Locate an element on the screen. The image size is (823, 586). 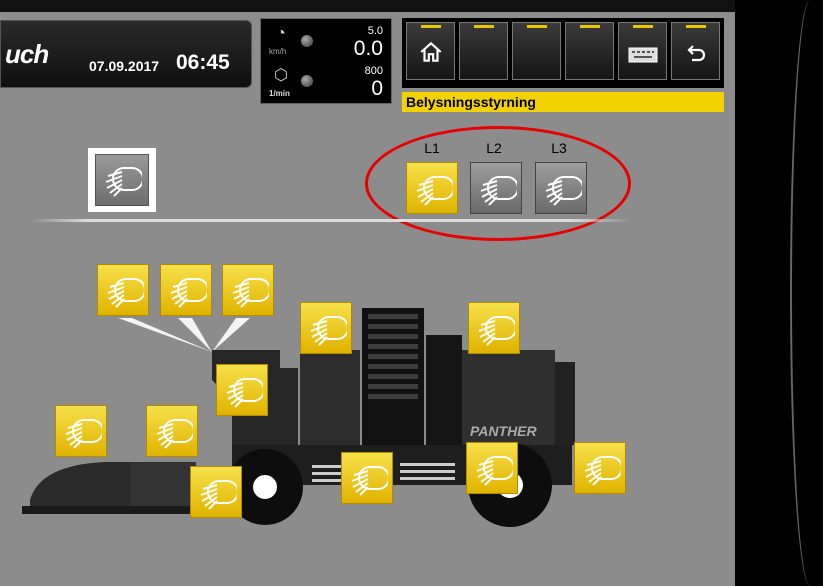
machine-light-side-middle is located at coordinates (367, 478).